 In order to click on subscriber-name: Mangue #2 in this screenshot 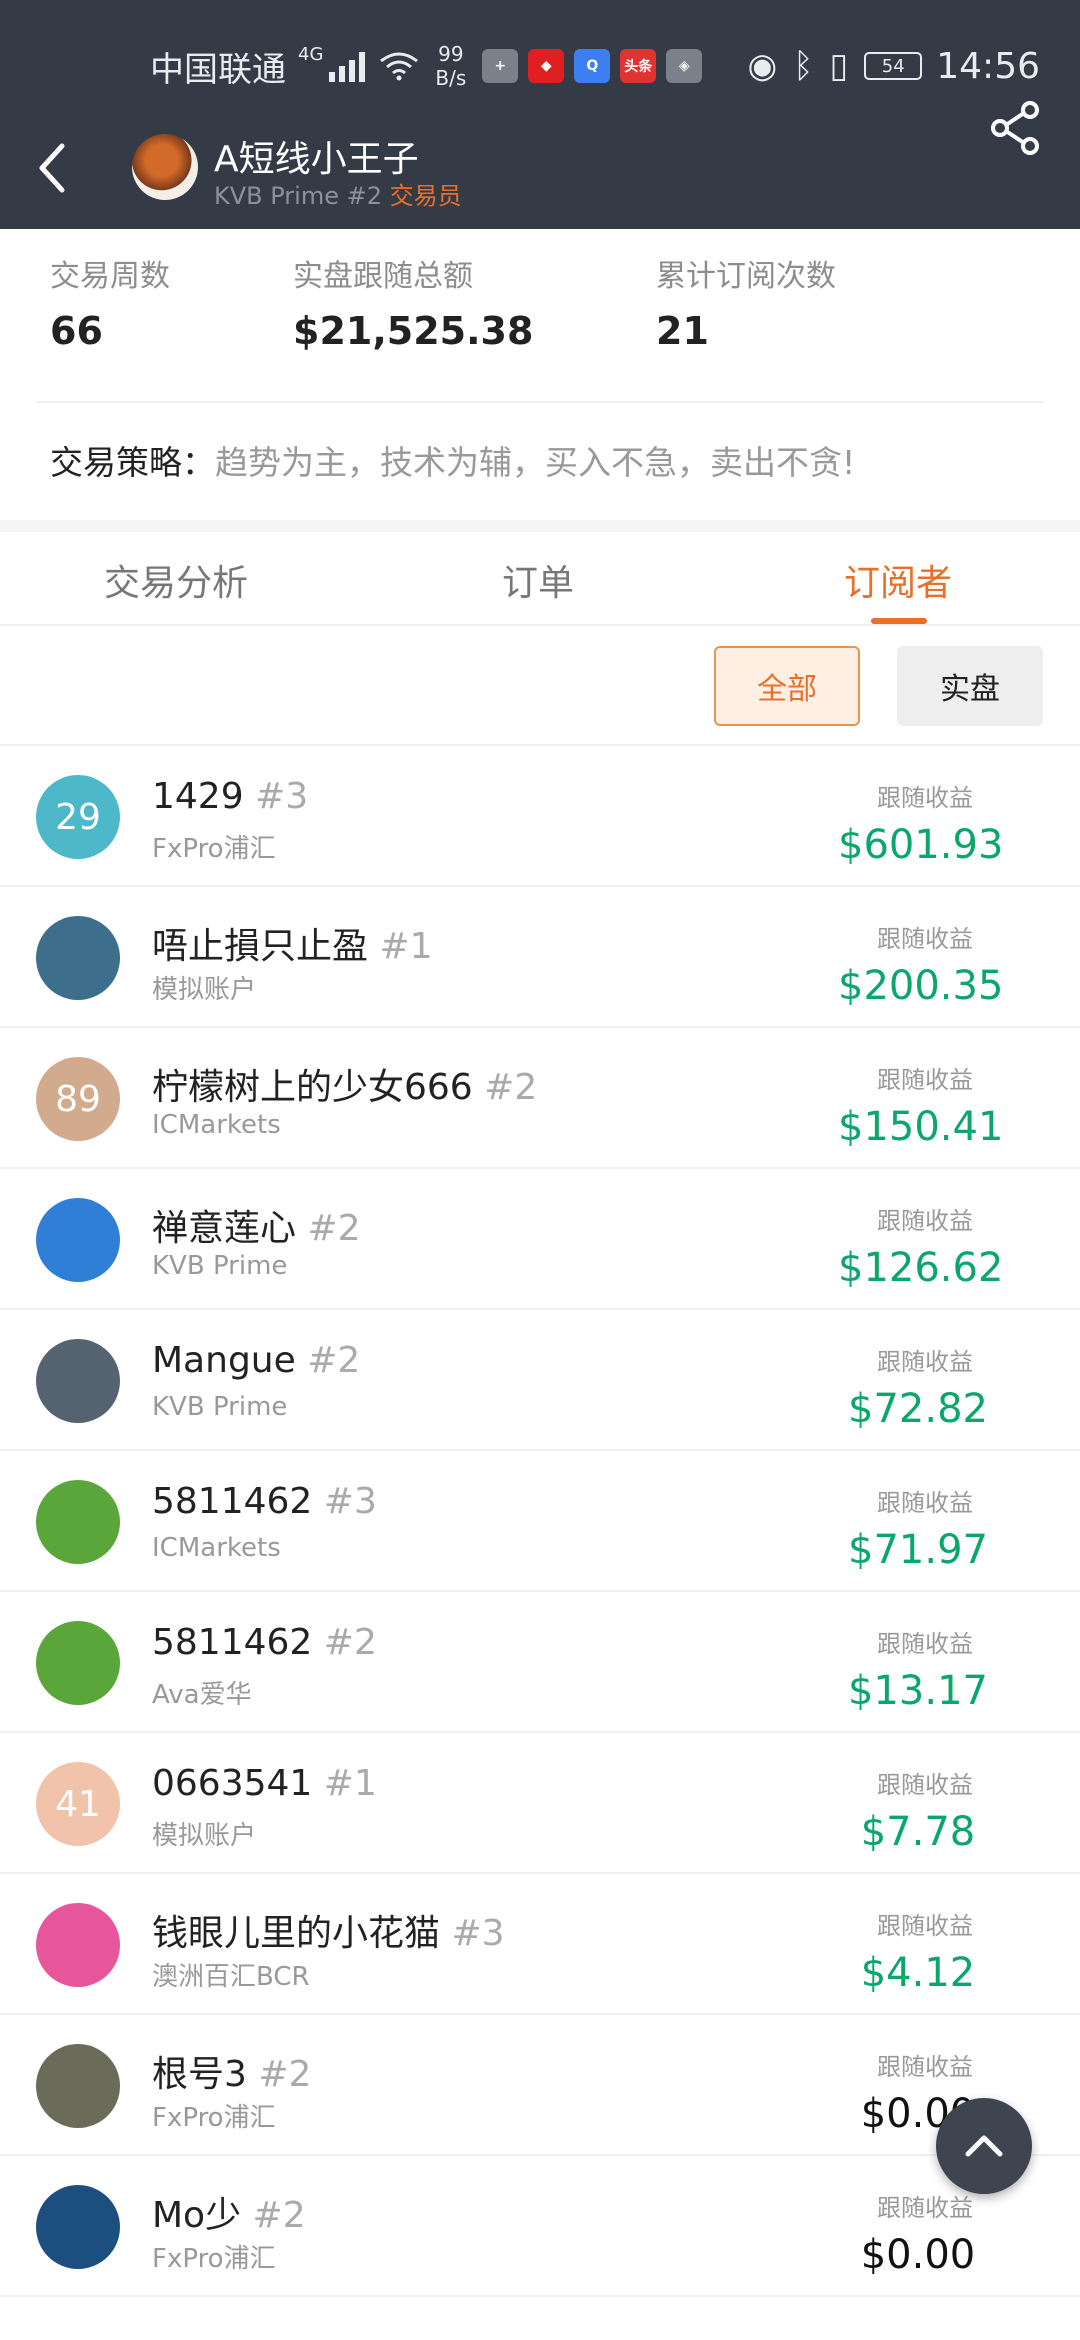, I will do `click(256, 1360)`.